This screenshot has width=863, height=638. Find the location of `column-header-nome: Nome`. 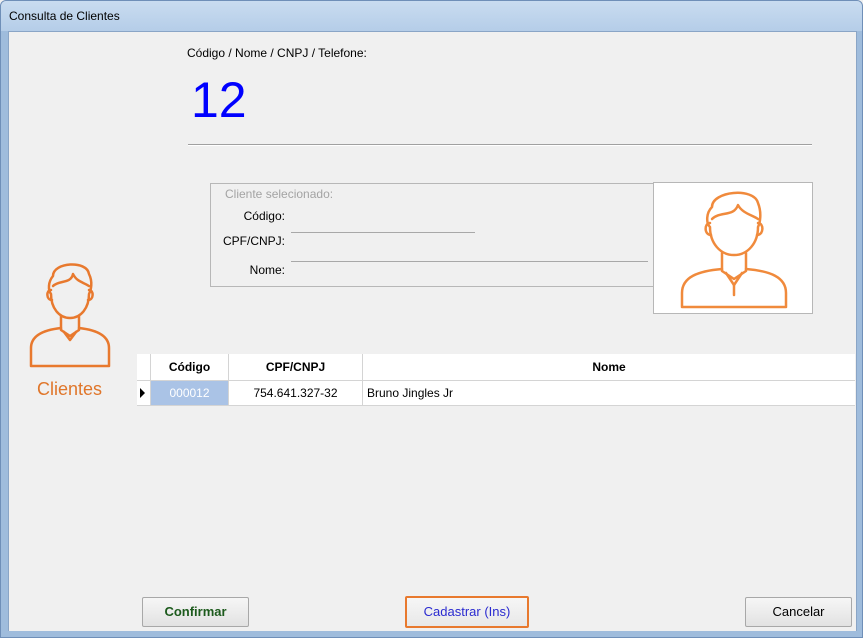

column-header-nome: Nome is located at coordinates (609, 367).